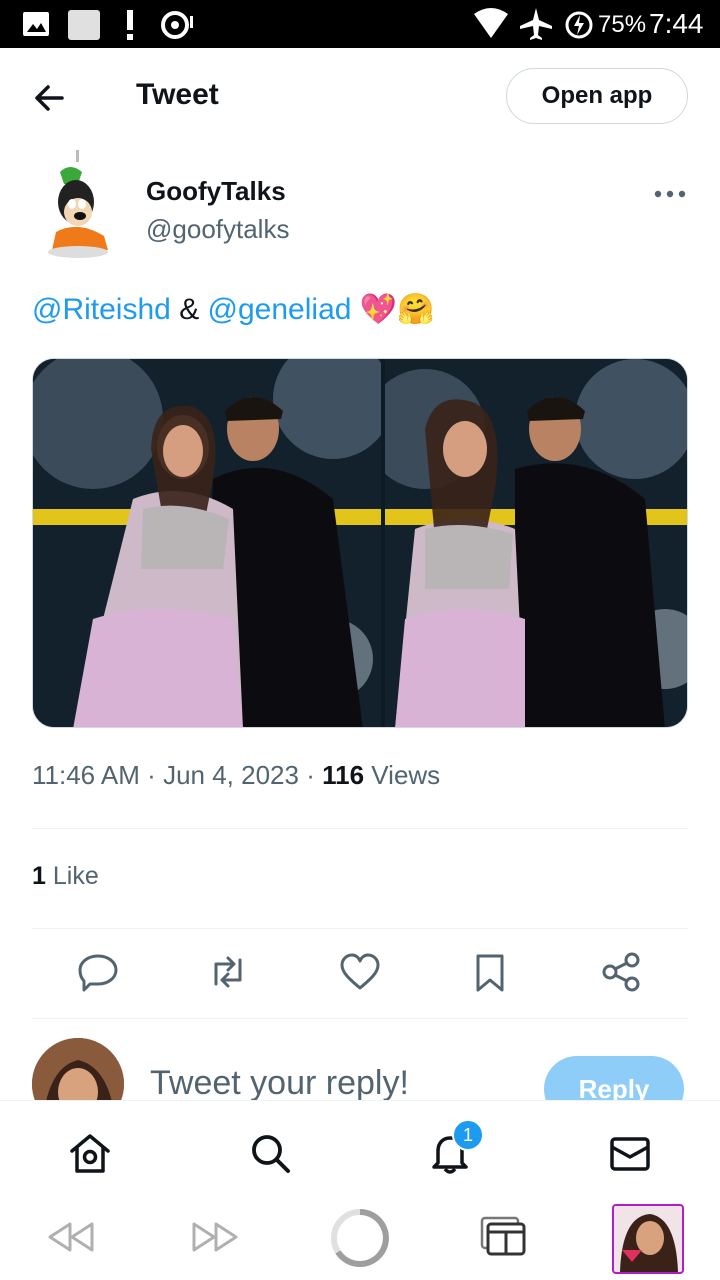  What do you see at coordinates (468, 1135) in the screenshot?
I see `notification-badge: 1` at bounding box center [468, 1135].